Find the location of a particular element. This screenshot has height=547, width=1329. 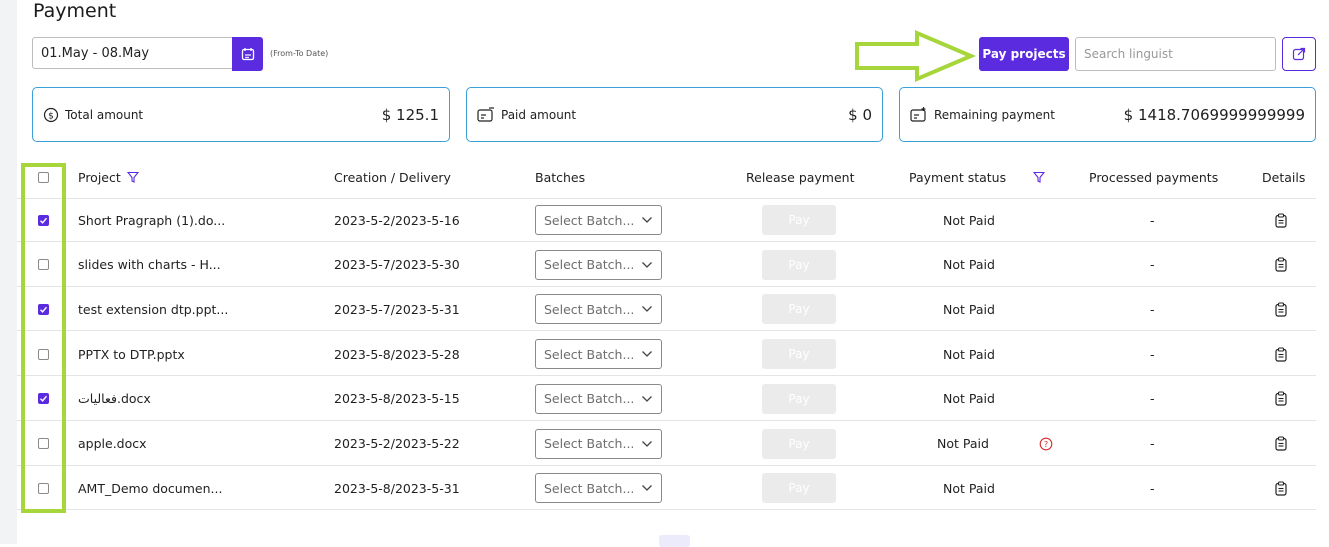

creation-delivery-dates: 2023-5-7/2023-5-30 is located at coordinates (397, 265).